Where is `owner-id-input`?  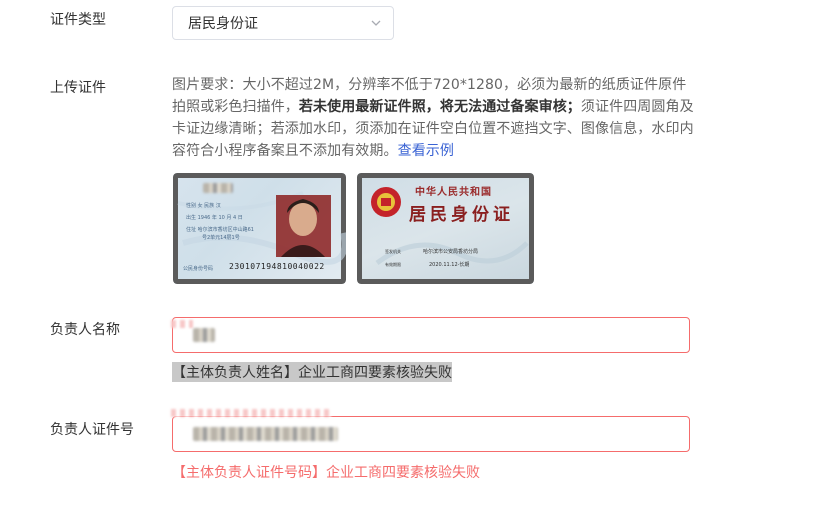
owner-id-input is located at coordinates (430, 430).